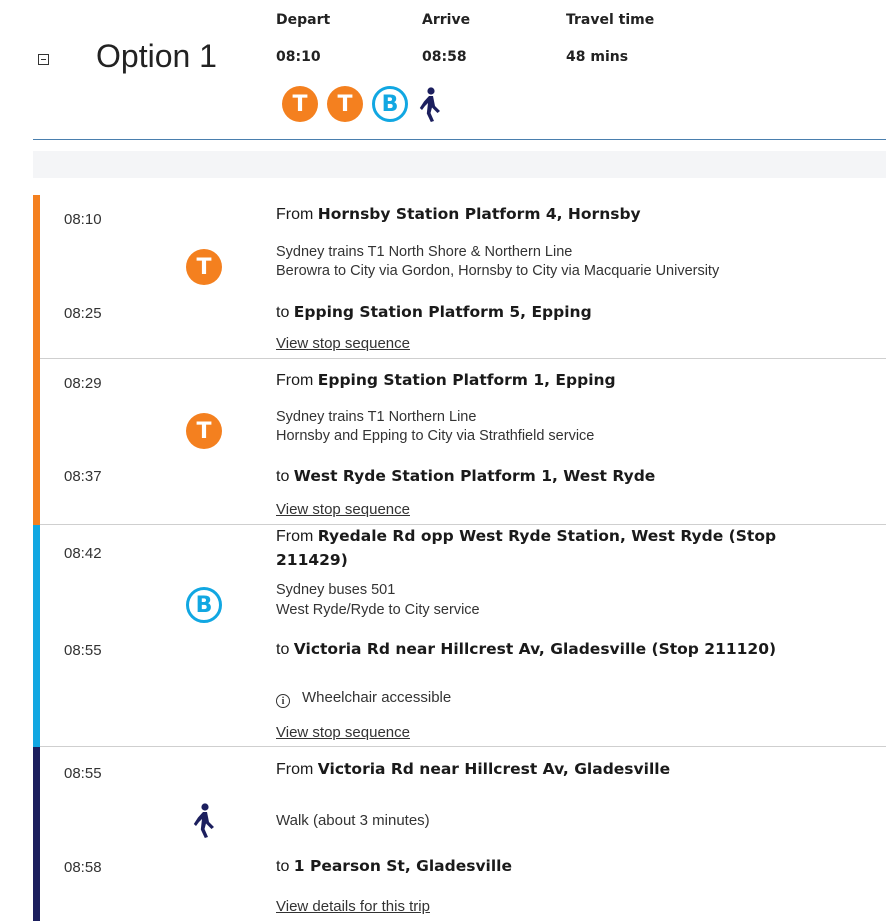  What do you see at coordinates (353, 906) in the screenshot?
I see `view-trip-details-link: View details for this trip` at bounding box center [353, 906].